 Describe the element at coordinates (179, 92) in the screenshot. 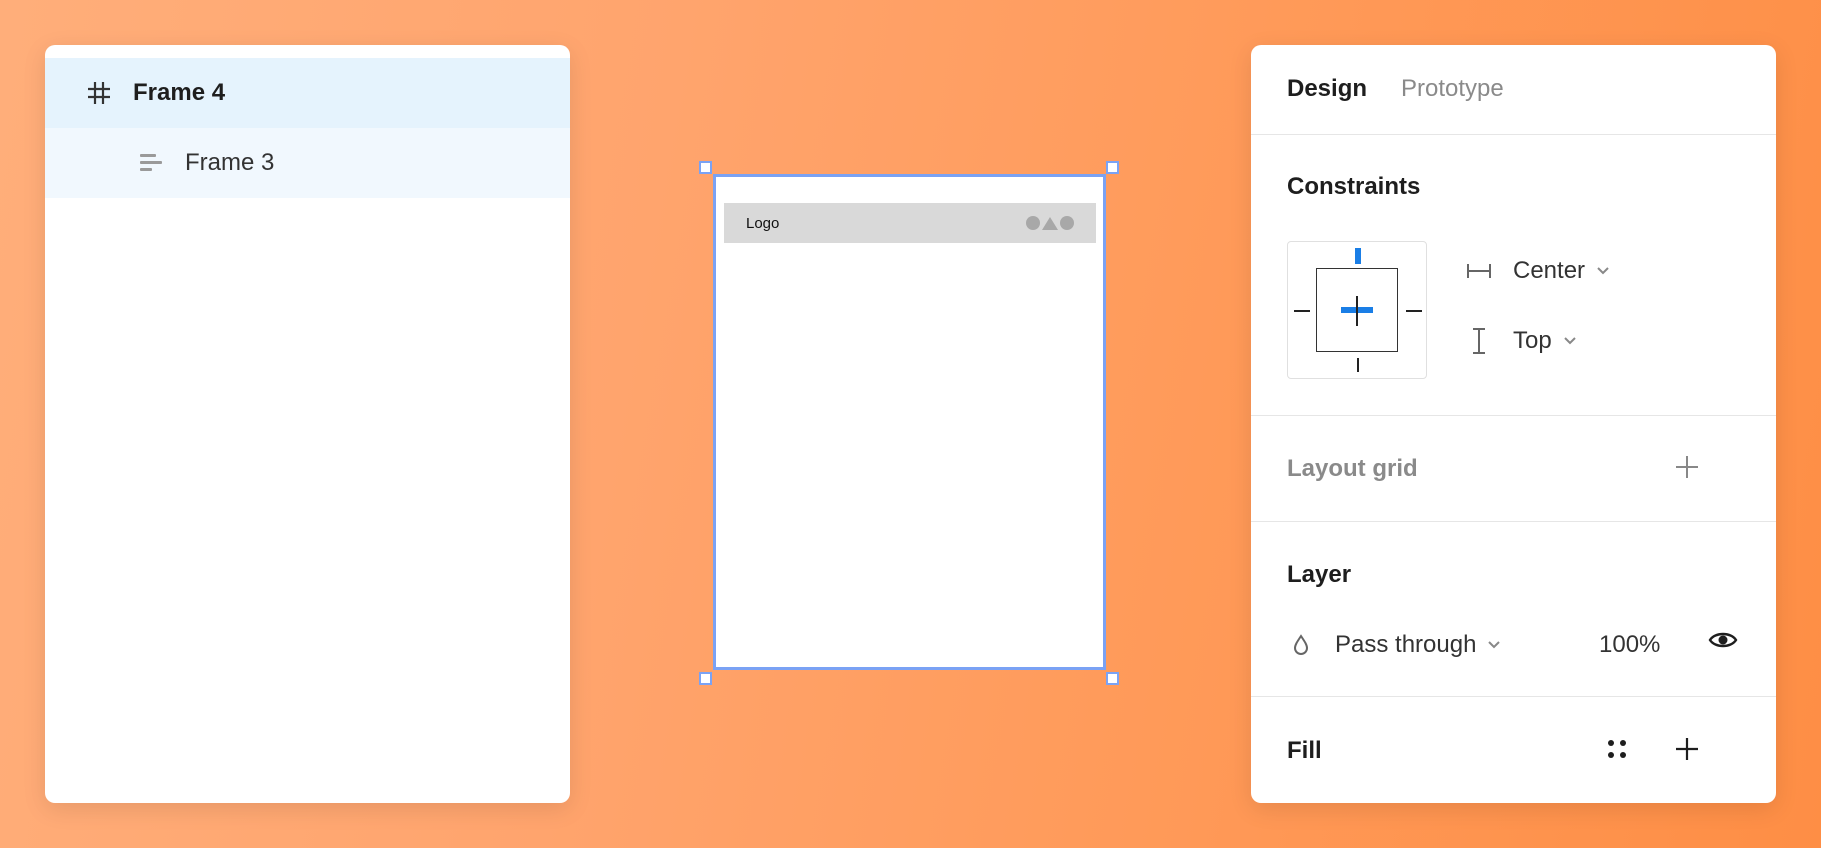

I see `layer-item-label: Frame 4` at that location.